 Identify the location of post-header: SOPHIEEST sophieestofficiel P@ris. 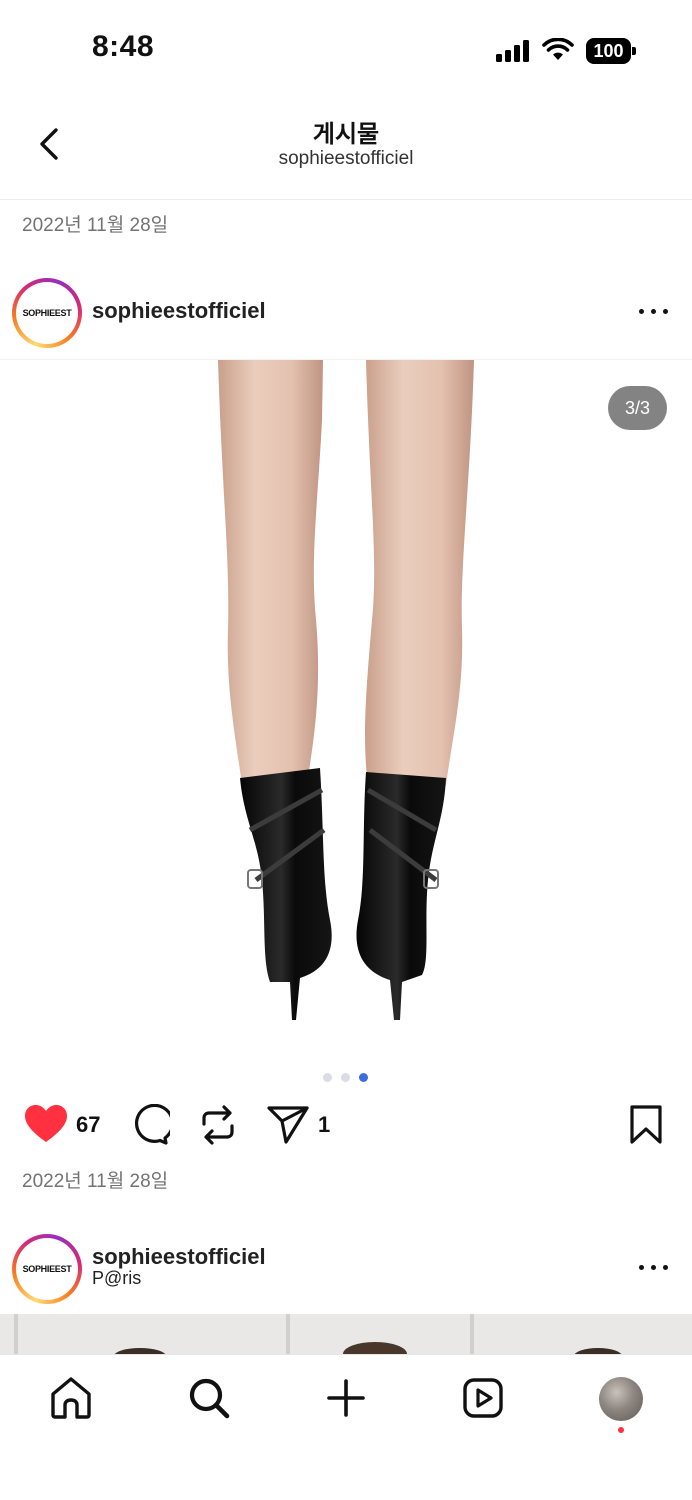
(346, 1268).